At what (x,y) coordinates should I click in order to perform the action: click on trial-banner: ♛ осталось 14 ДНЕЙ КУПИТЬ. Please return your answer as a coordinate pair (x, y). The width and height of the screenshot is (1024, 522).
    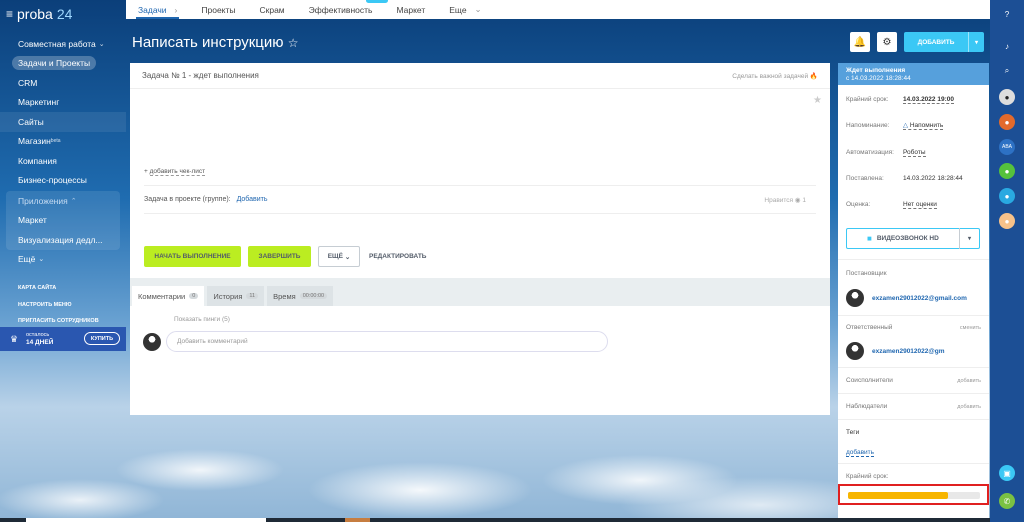
    Looking at the image, I should click on (63, 339).